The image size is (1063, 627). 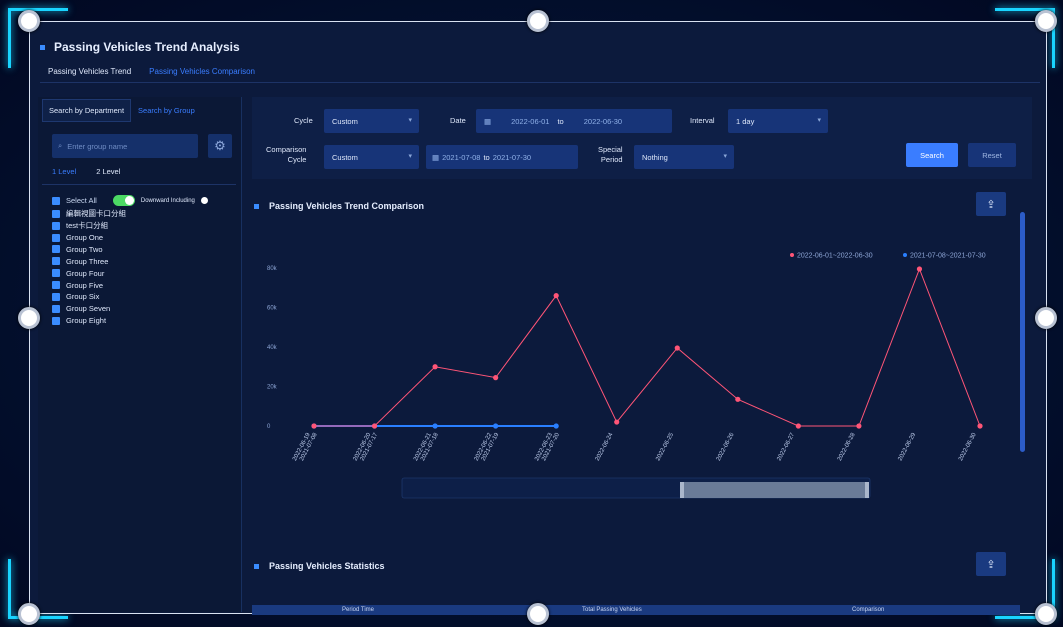 I want to click on comparison-cycle-label: Comparison Cycle, so click(x=286, y=155).